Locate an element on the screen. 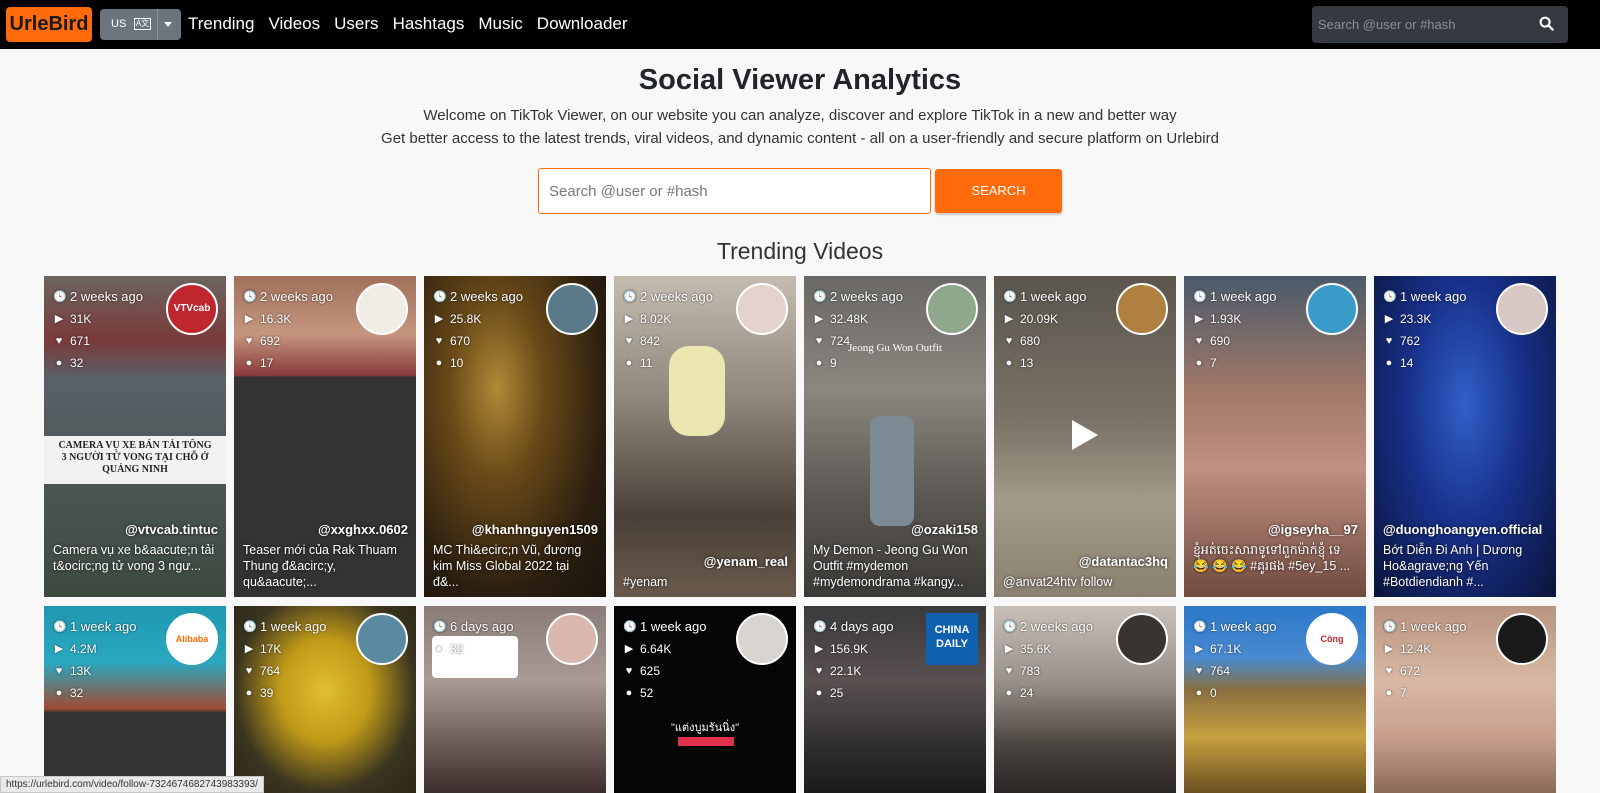  video-plays: 1.93K is located at coordinates (1226, 319).